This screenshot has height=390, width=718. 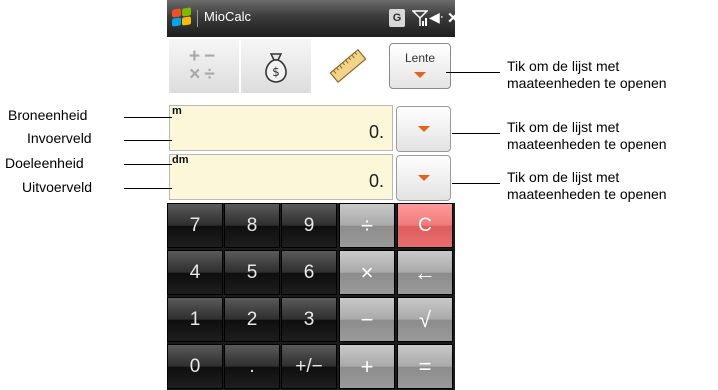 I want to click on key-decimal: ., so click(x=252, y=366).